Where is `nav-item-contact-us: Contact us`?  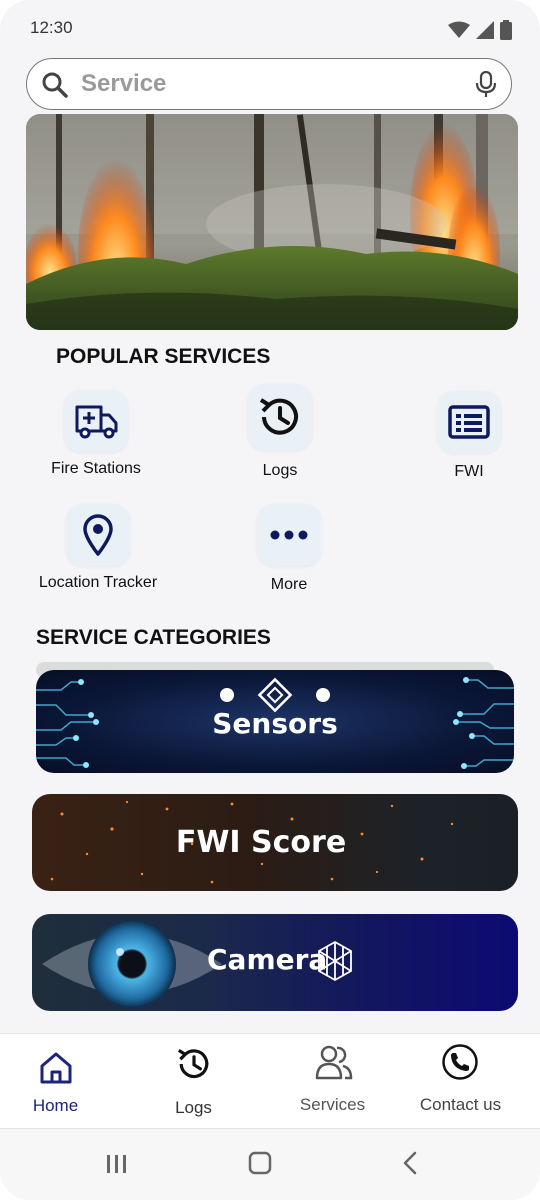
nav-item-contact-us: Contact us is located at coordinates (460, 1081).